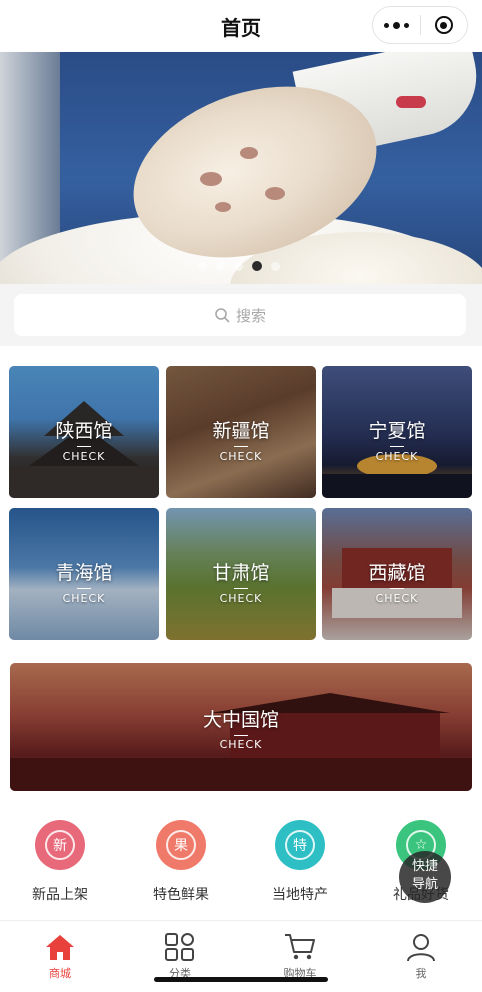  Describe the element at coordinates (300, 895) in the screenshot. I see `category-label: 当地特产` at that location.